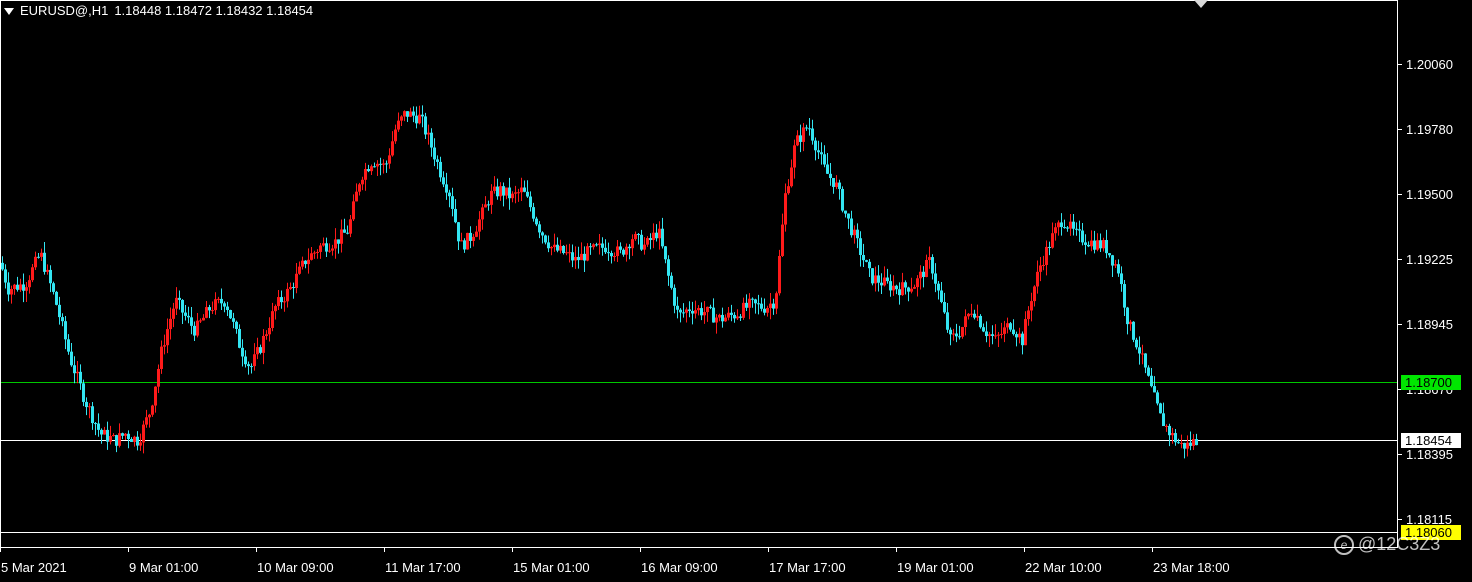  What do you see at coordinates (551, 567) in the screenshot?
I see `time-tick-label: 15 Mar 01:00` at bounding box center [551, 567].